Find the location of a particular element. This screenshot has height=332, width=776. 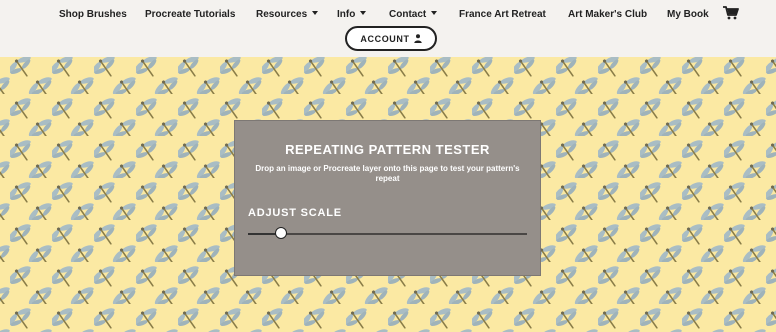

scale-label: ADJUST SCALE is located at coordinates (295, 213).